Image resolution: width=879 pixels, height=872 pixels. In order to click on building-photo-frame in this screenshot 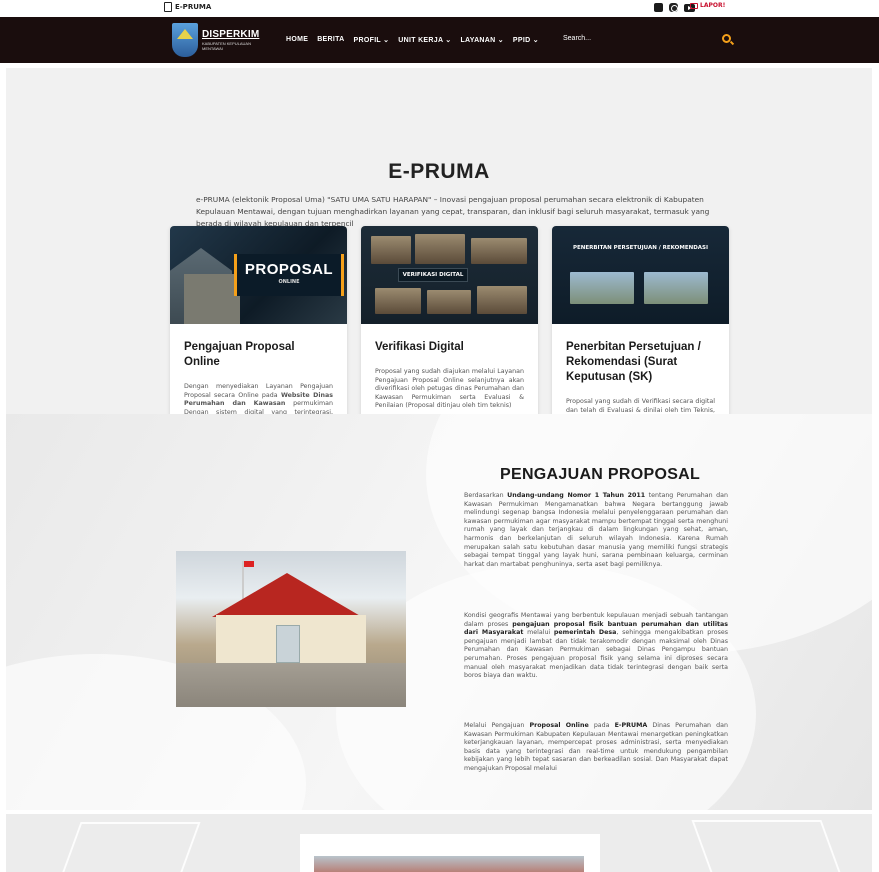, I will do `click(450, 853)`.